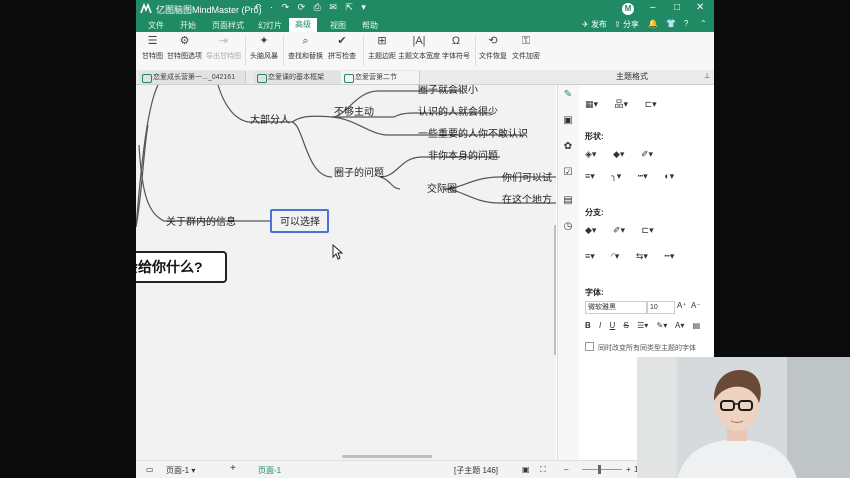 The width and height of the screenshot is (850, 478). Describe the element at coordinates (628, 9) in the screenshot. I see `user-avatar: M` at that location.